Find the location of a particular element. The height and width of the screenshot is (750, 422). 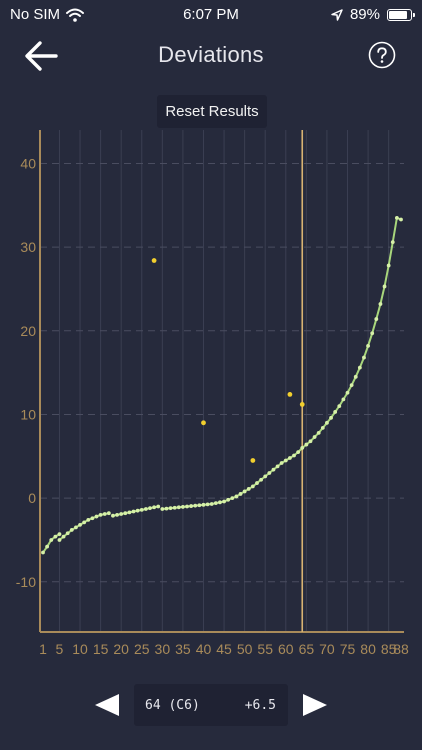

note-selector: 64 (C6) +6.5 is located at coordinates (211, 705).